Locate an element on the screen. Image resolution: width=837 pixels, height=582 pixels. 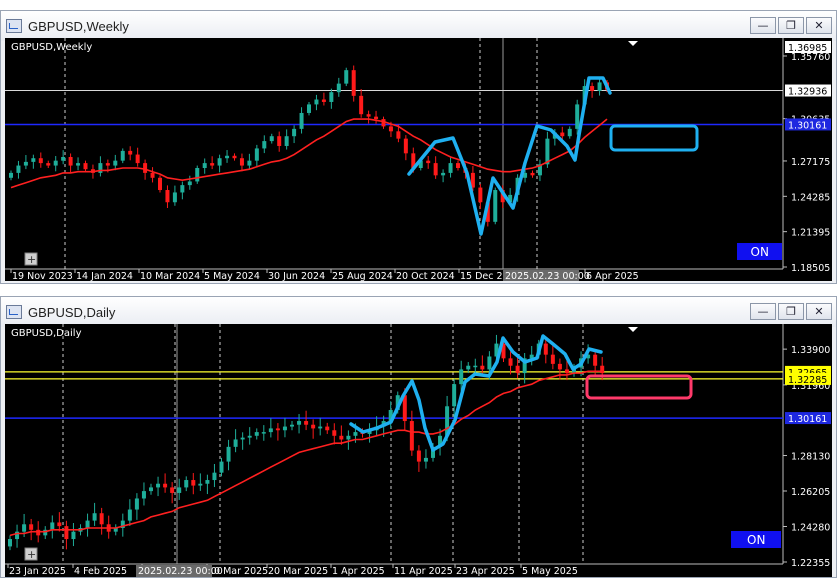
time-axis-label: 25 Aug 2024 is located at coordinates (362, 276).